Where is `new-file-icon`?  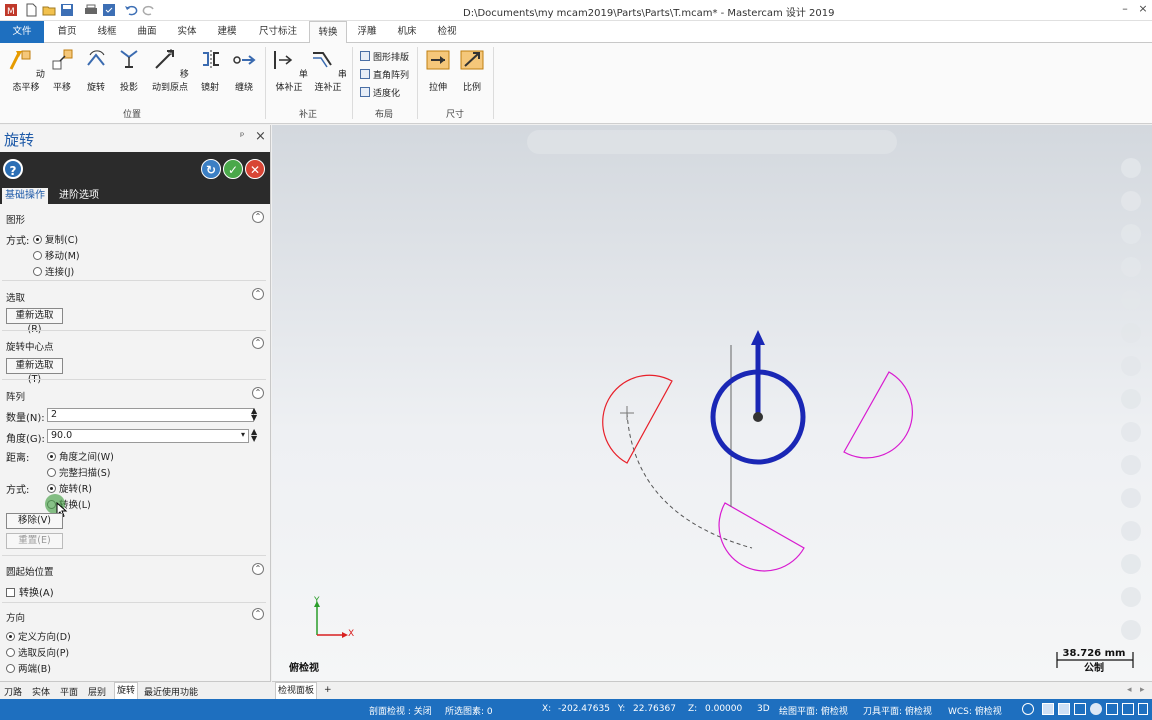 new-file-icon is located at coordinates (31, 10).